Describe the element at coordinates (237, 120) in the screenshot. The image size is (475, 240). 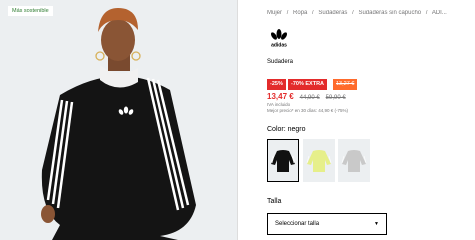
I see `gallery-divider` at that location.